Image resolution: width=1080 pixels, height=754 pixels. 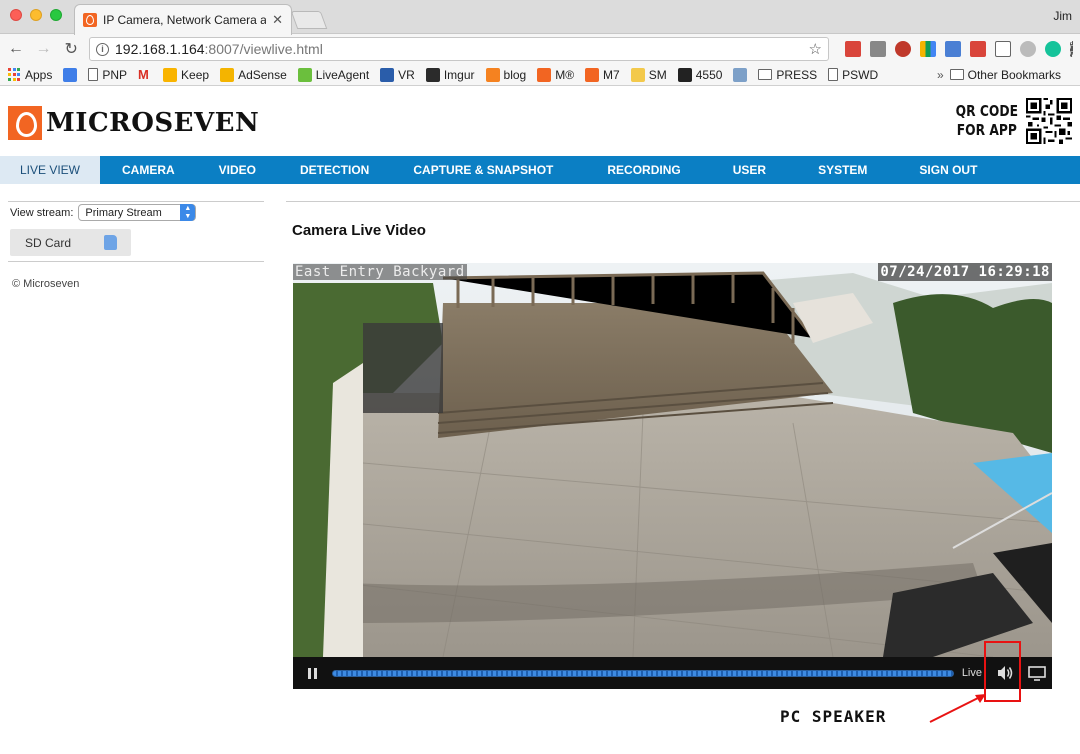 I want to click on pc-speaker-annotation: PC SPEAKER, so click(x=833, y=716).